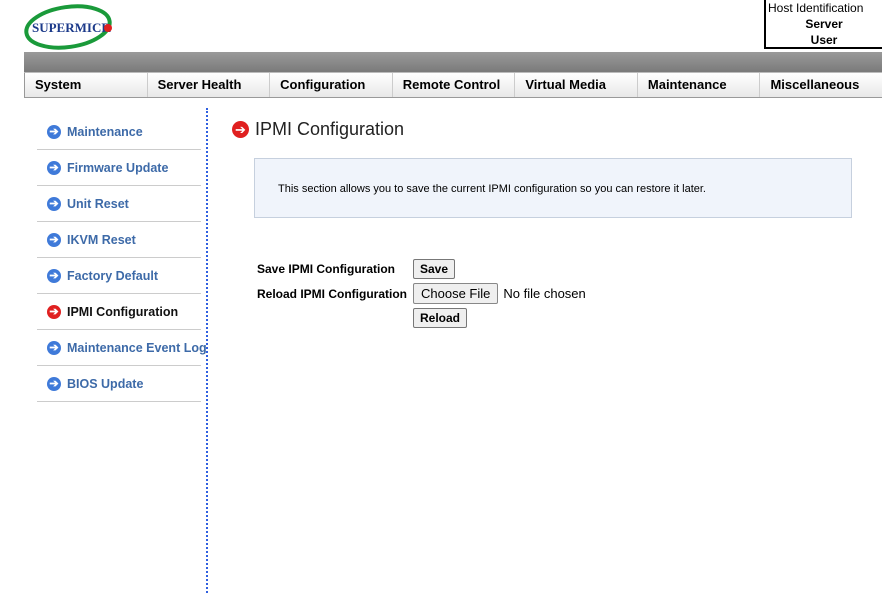 The height and width of the screenshot is (593, 882). Describe the element at coordinates (544, 293) in the screenshot. I see `file-status: No file chosen` at that location.